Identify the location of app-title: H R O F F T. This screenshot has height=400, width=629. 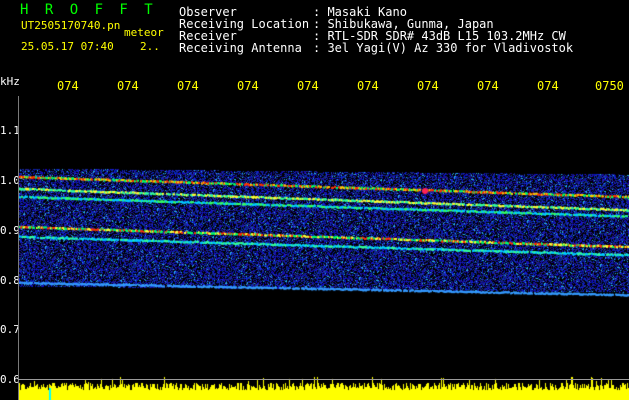
(88, 10).